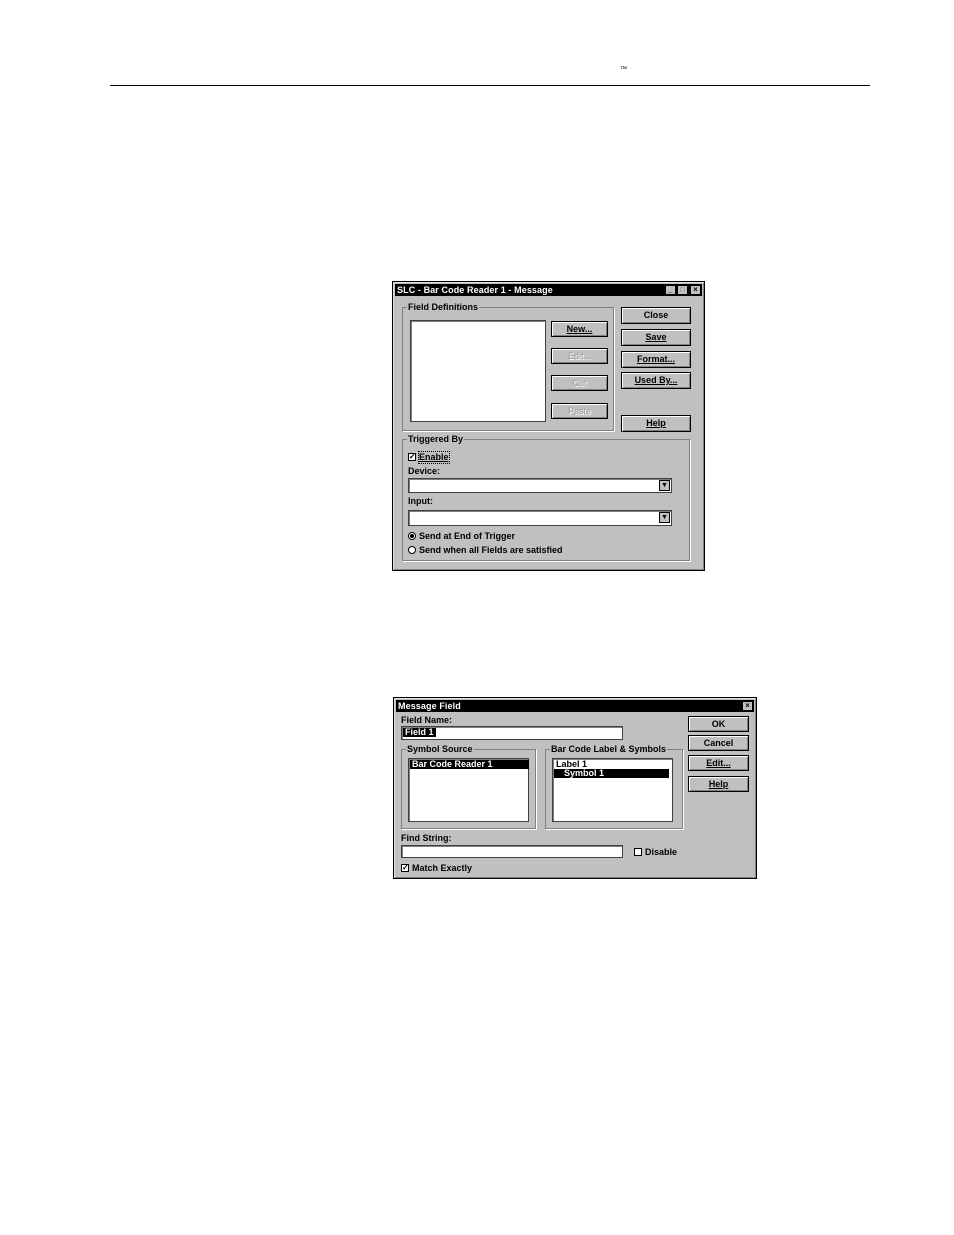  I want to click on send-end-of-trigger-label: Send at End of Trigger, so click(467, 536).